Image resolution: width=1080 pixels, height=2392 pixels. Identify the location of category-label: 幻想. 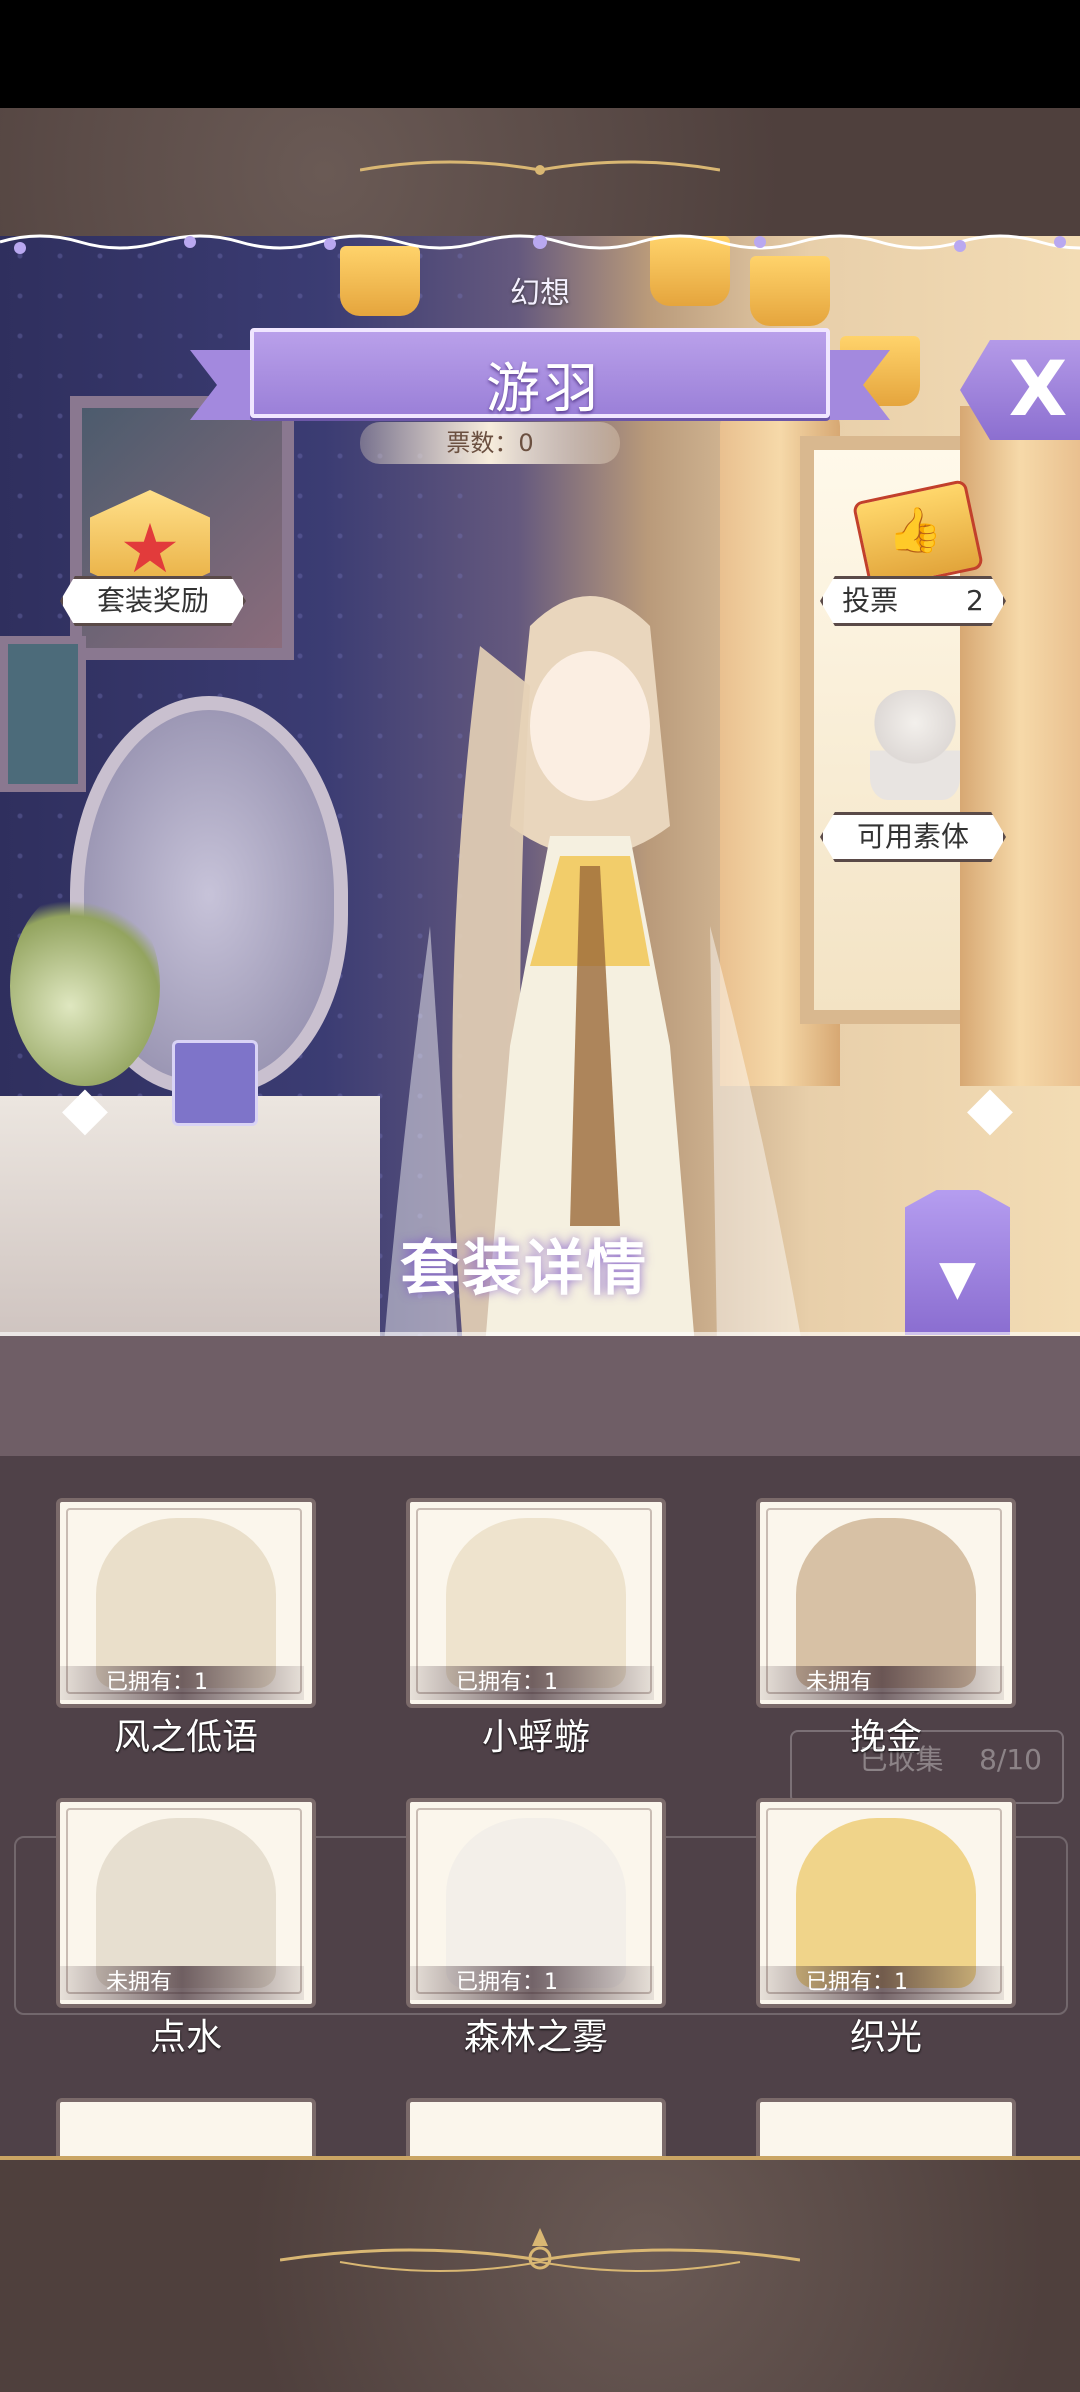
(540, 293).